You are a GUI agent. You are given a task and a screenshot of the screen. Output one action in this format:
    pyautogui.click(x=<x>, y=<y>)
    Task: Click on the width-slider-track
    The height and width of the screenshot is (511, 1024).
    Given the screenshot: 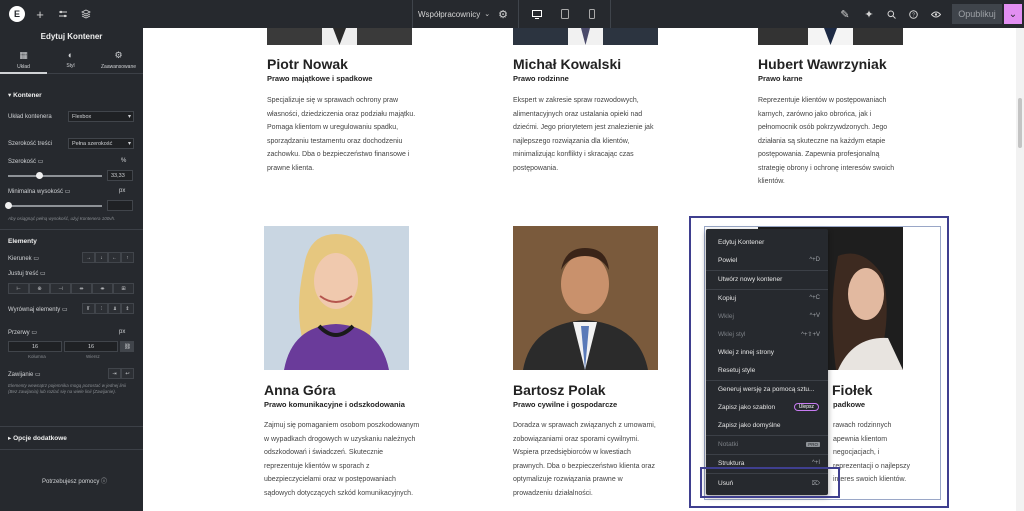 What is the action you would take?
    pyautogui.click(x=55, y=176)
    